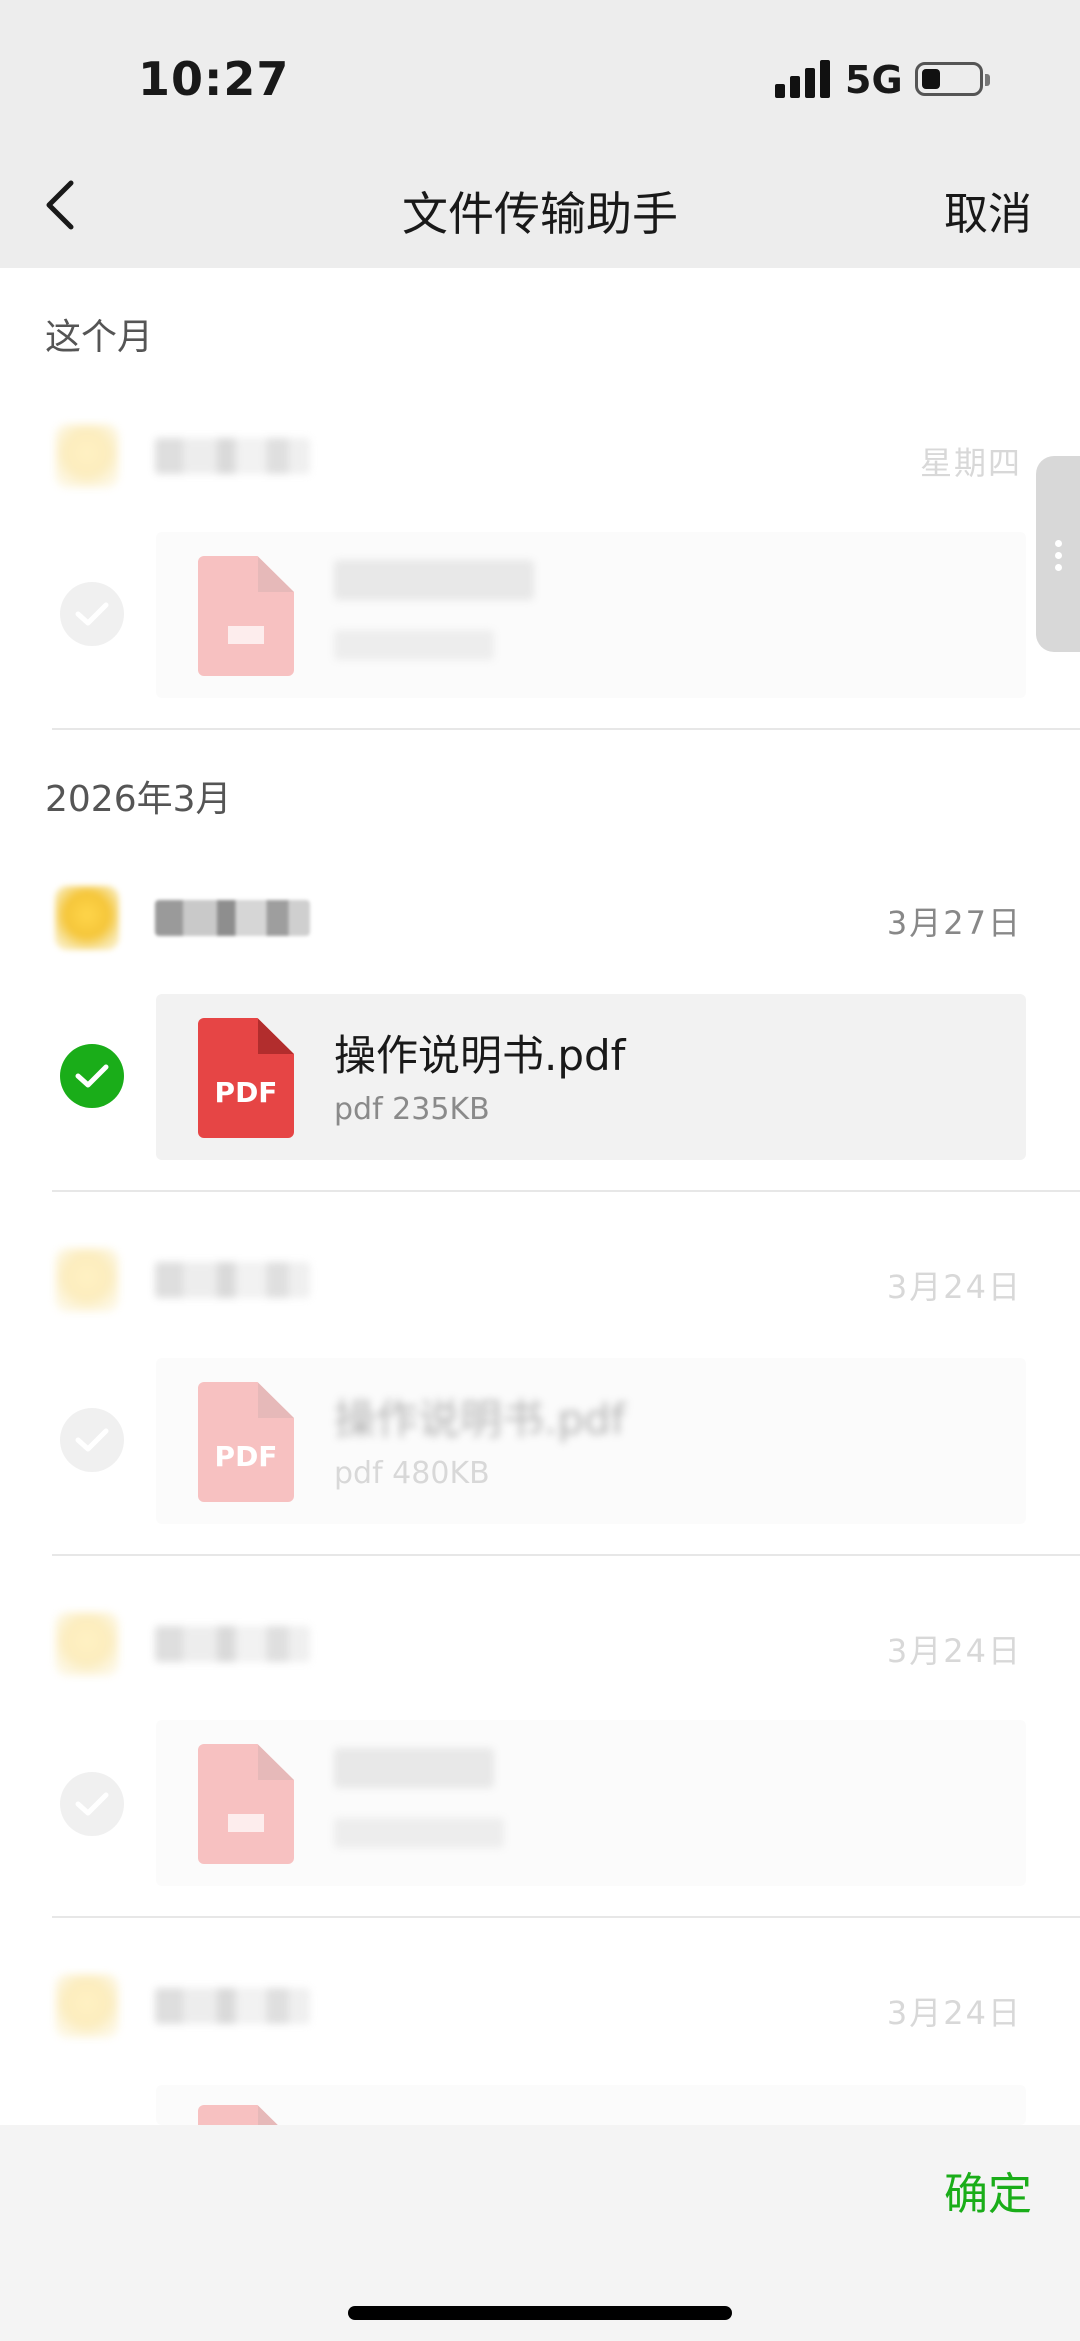  Describe the element at coordinates (540, 2313) in the screenshot. I see `home-indicator` at that location.